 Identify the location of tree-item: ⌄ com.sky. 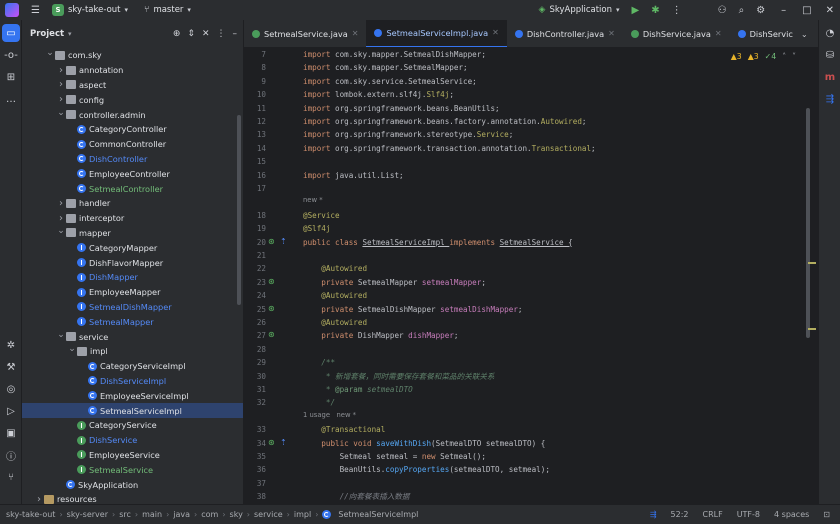
(132, 55).